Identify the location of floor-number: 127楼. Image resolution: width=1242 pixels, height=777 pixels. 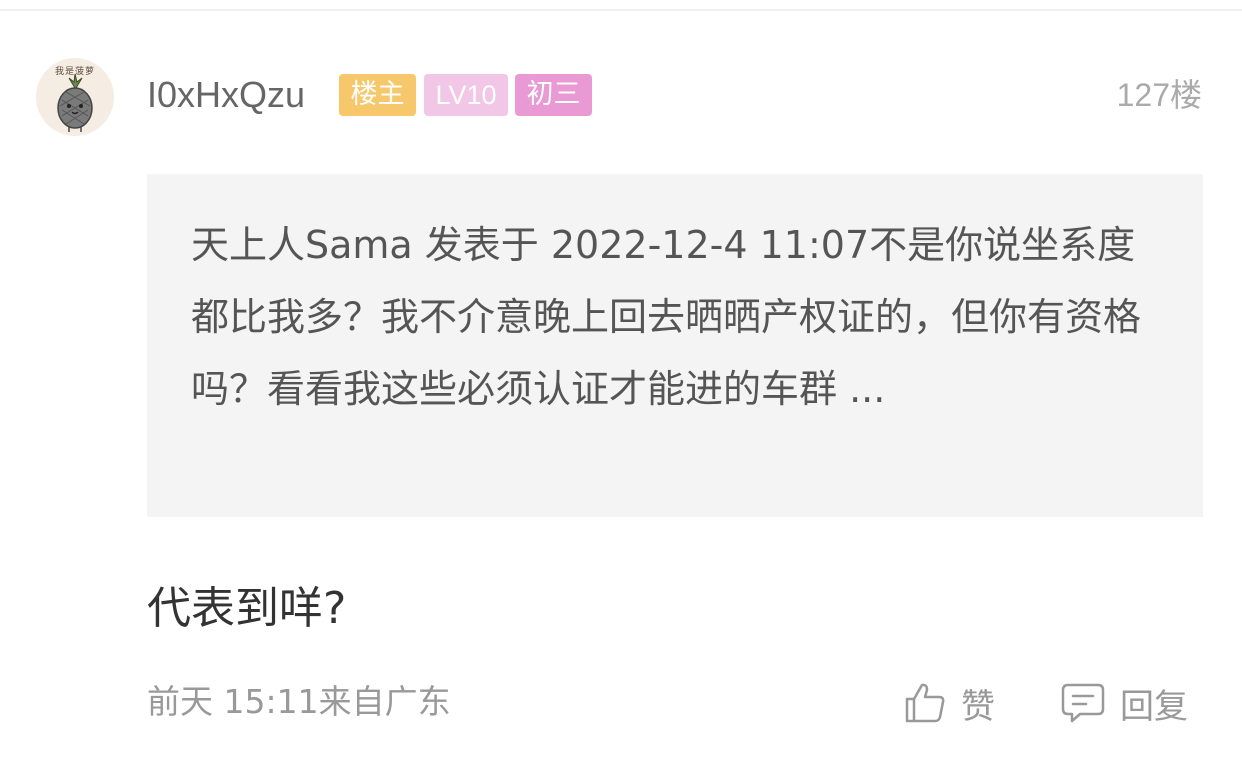
(1159, 95).